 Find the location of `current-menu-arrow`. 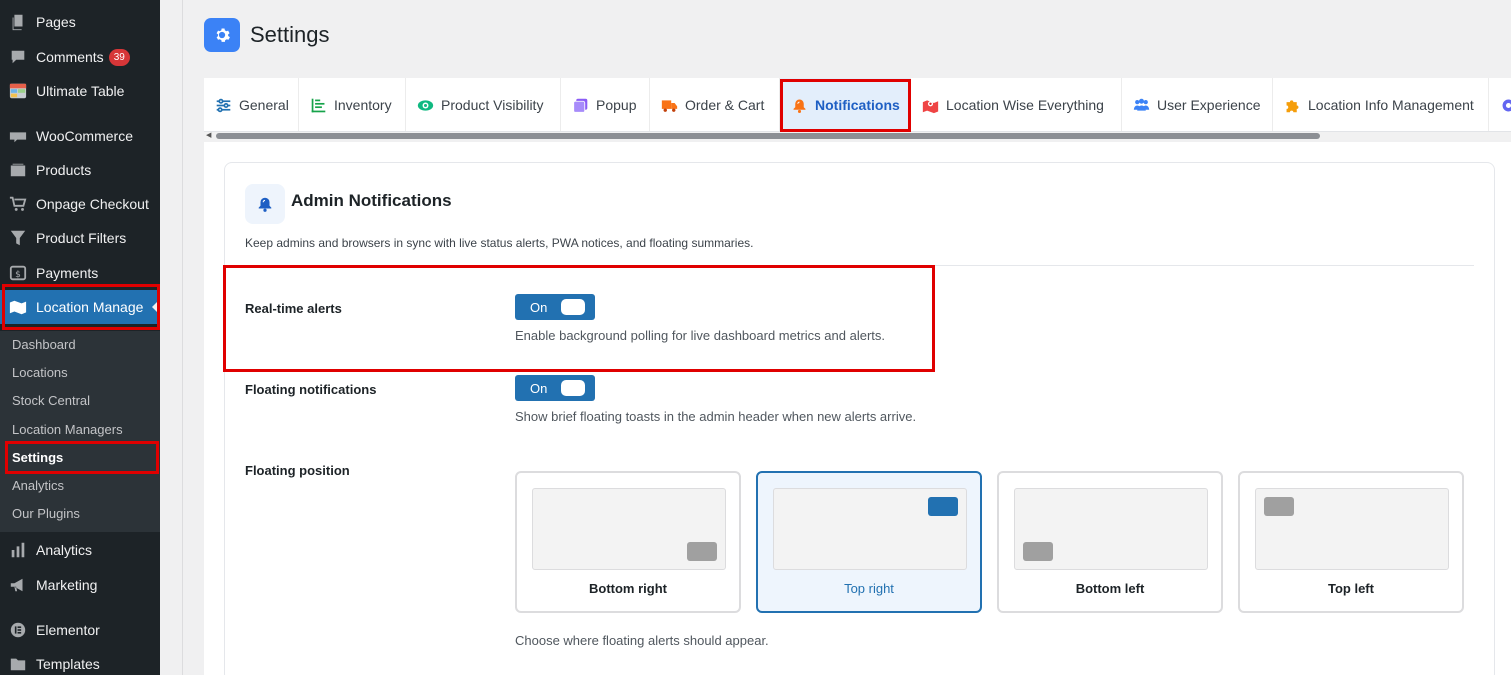

current-menu-arrow is located at coordinates (156, 307).